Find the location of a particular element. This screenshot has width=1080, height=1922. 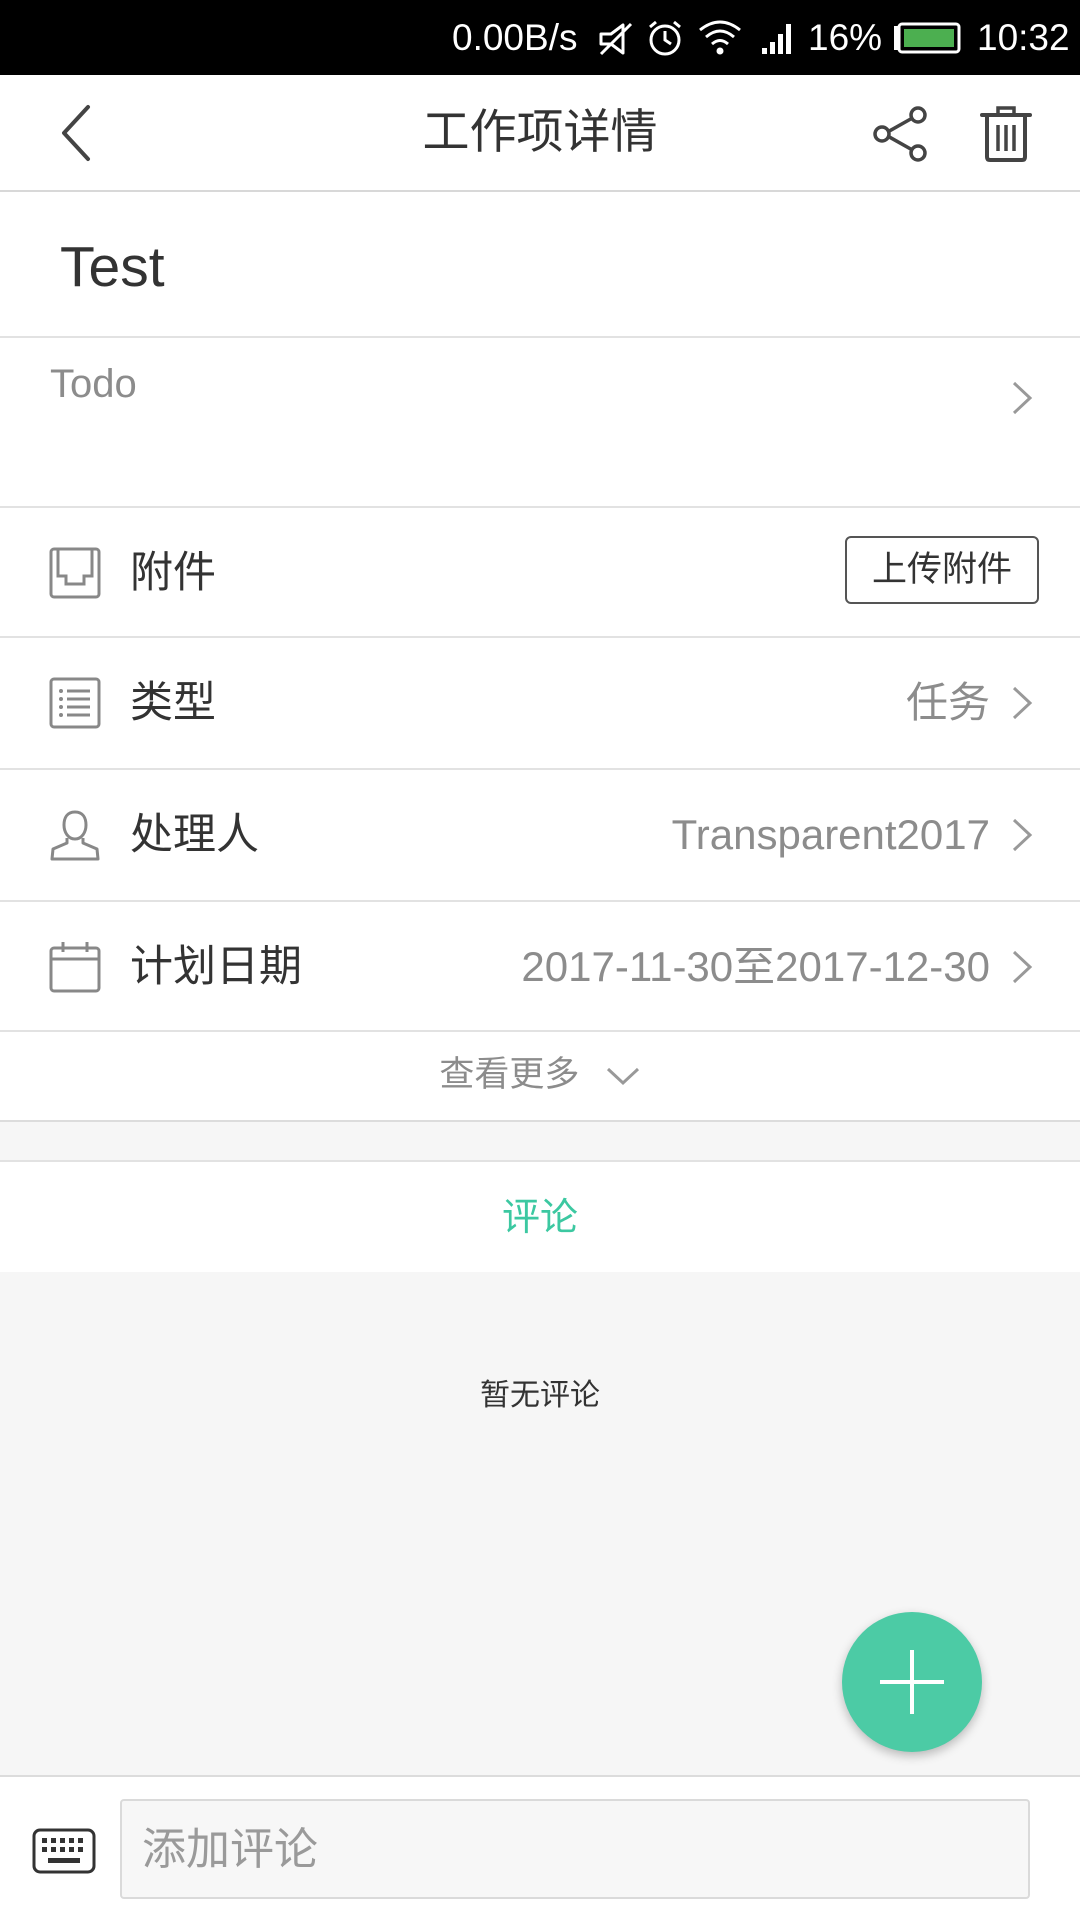

upload-attachment-button: 上传附件 is located at coordinates (942, 570).